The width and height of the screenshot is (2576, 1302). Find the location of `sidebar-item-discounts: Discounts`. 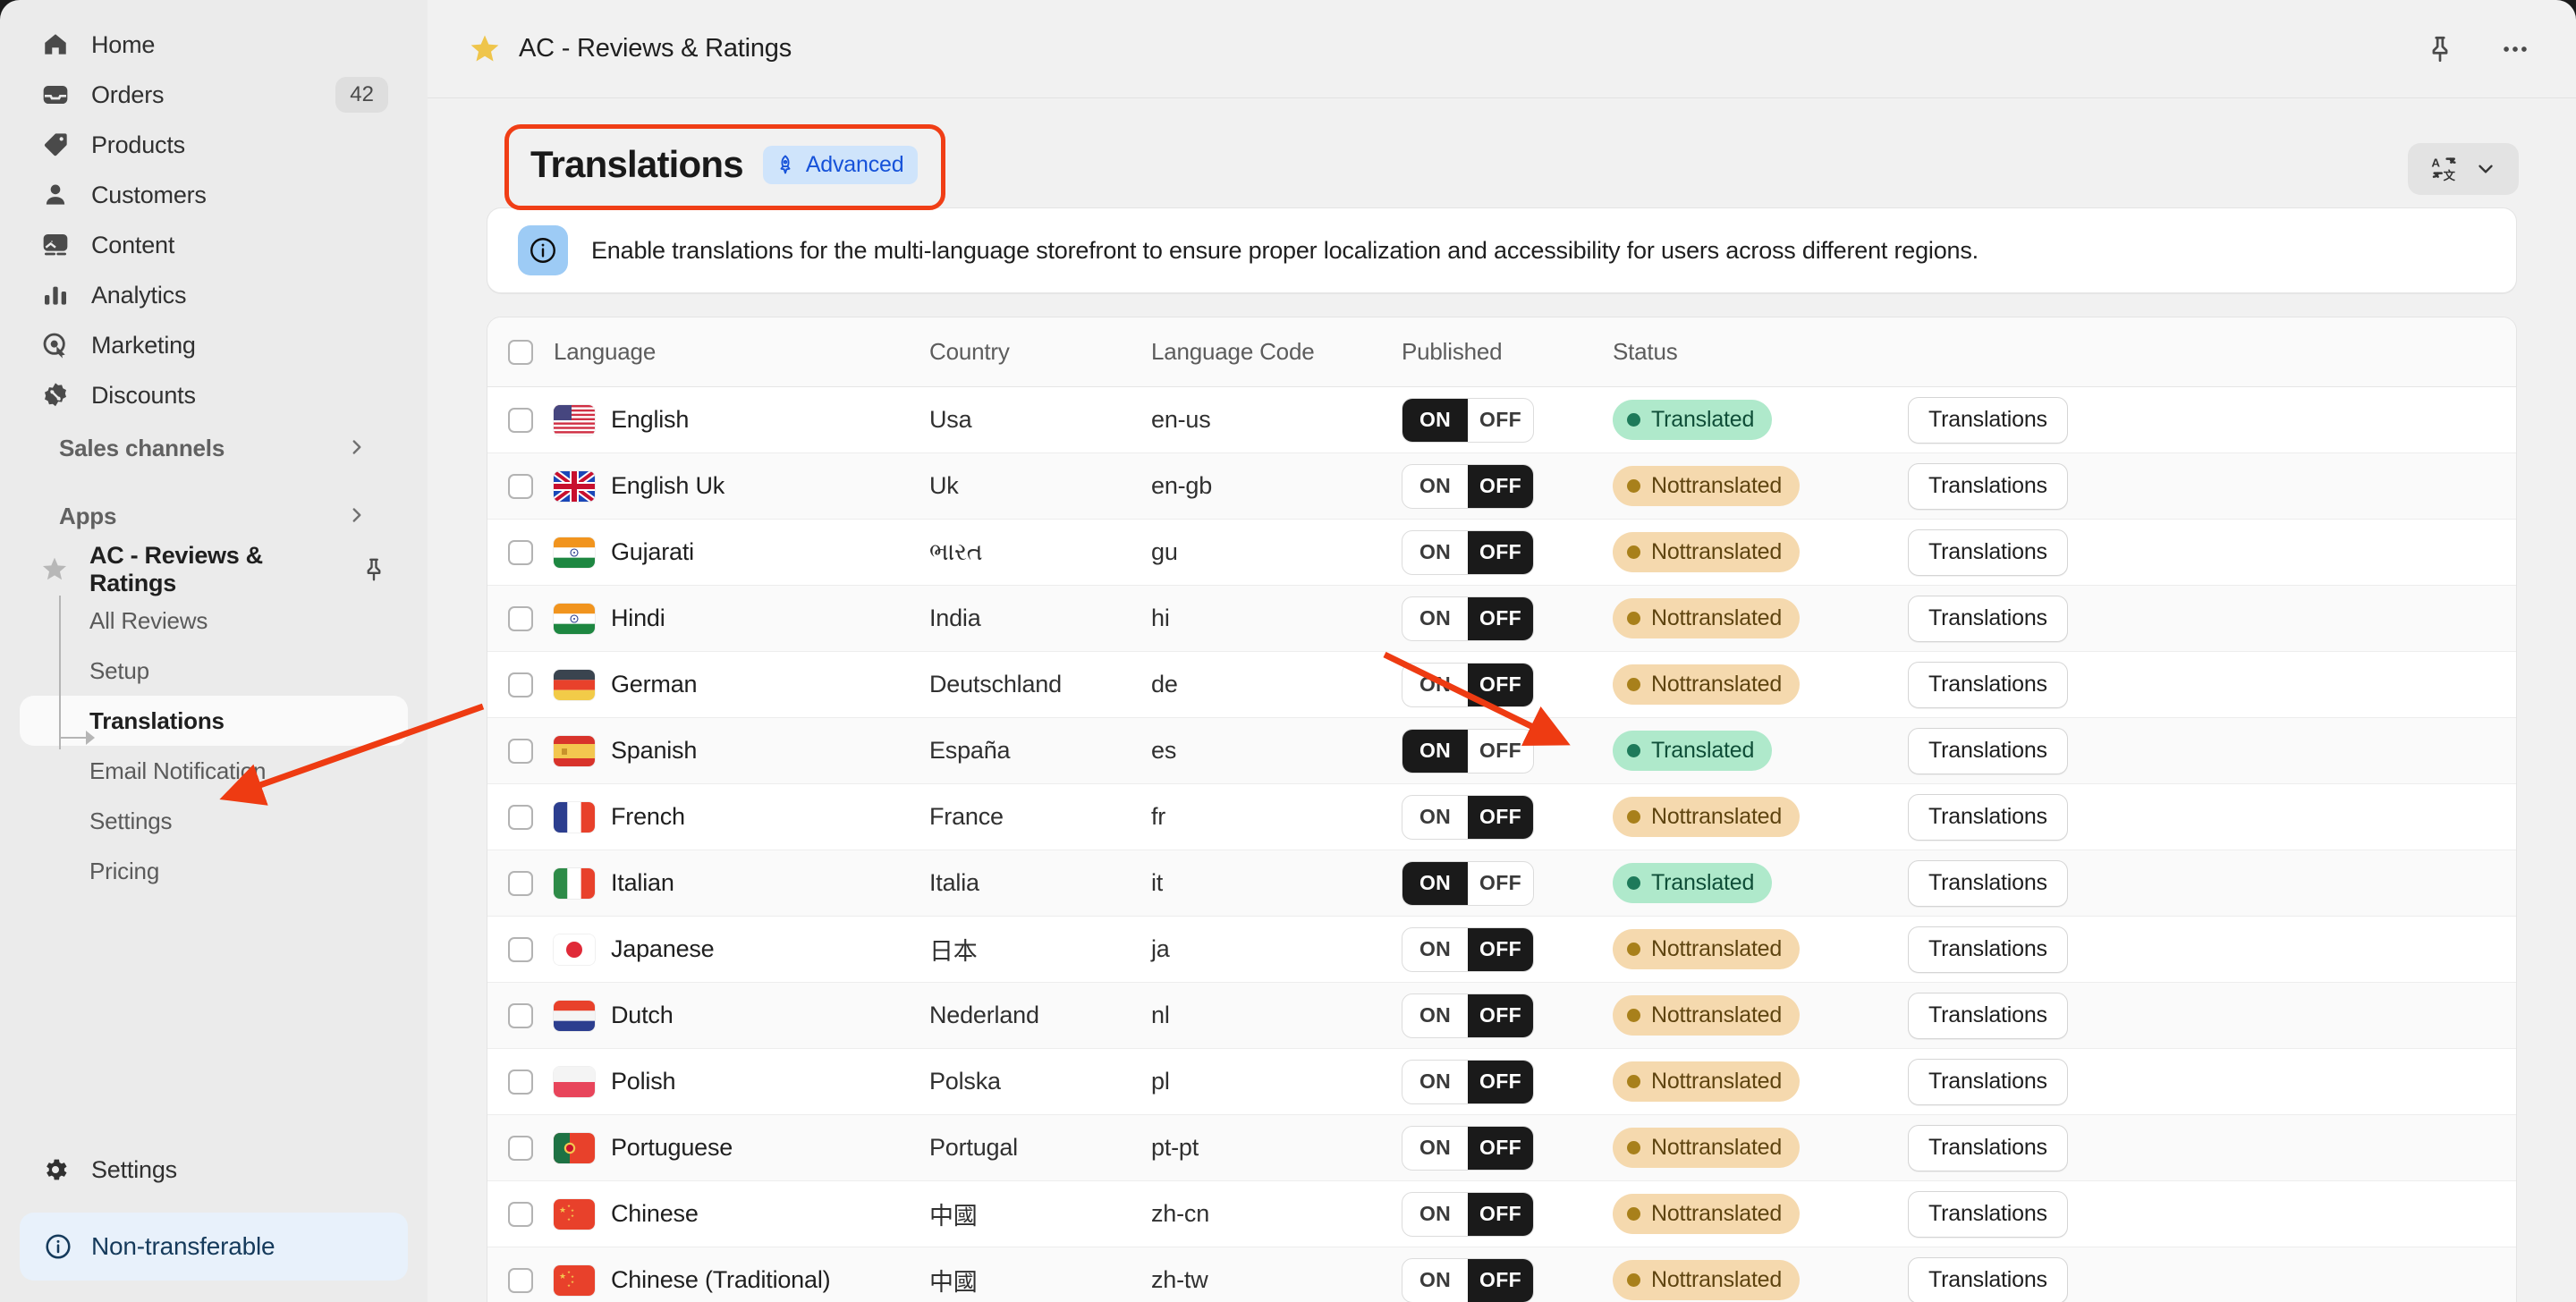

sidebar-item-discounts: Discounts is located at coordinates (214, 395).